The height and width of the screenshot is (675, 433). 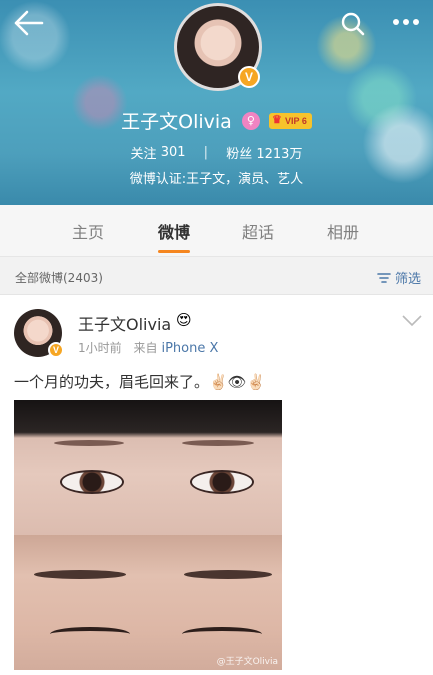 What do you see at coordinates (343, 231) in the screenshot?
I see `tab-album: 相册` at bounding box center [343, 231].